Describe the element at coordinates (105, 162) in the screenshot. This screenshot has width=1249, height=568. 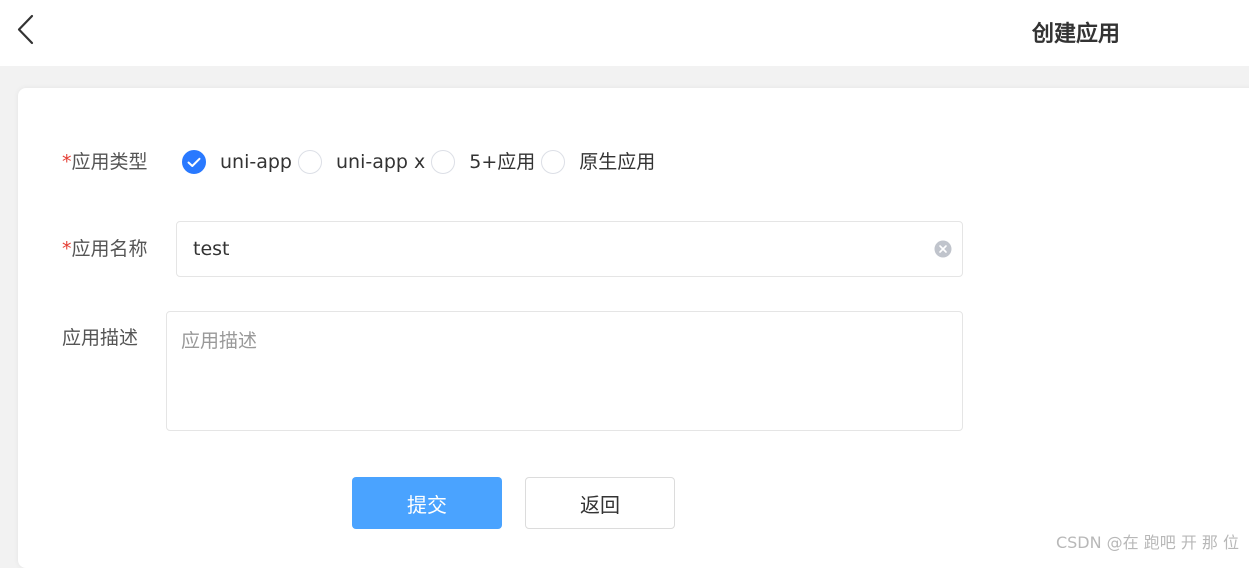
I see `app-type-label: *应用类型` at that location.